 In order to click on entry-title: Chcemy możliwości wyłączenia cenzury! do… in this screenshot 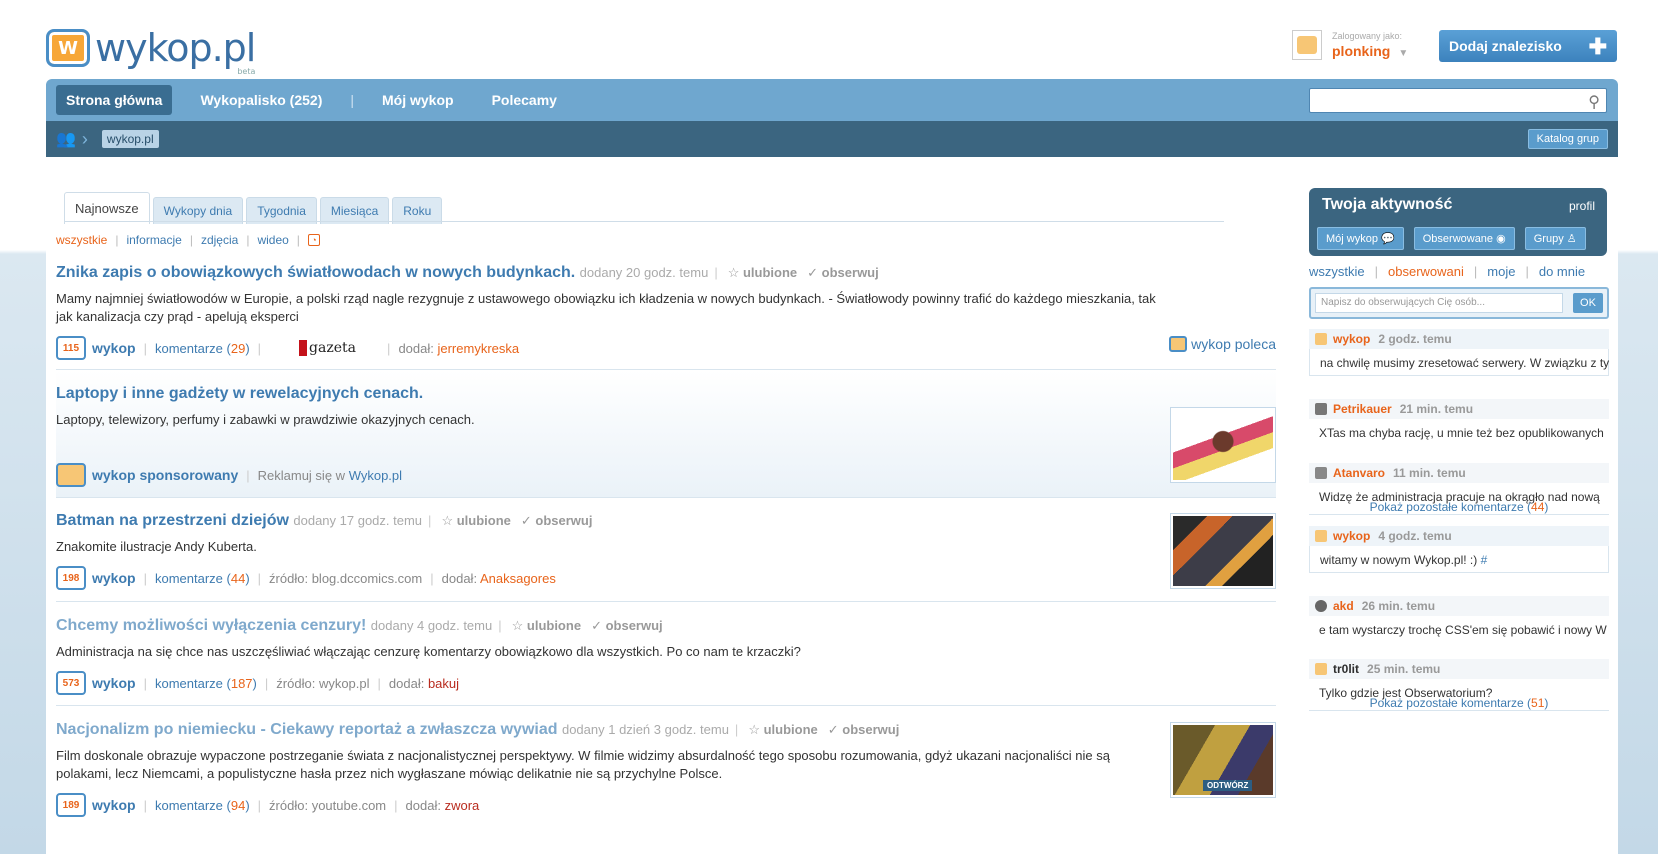, I will do `click(666, 626)`.